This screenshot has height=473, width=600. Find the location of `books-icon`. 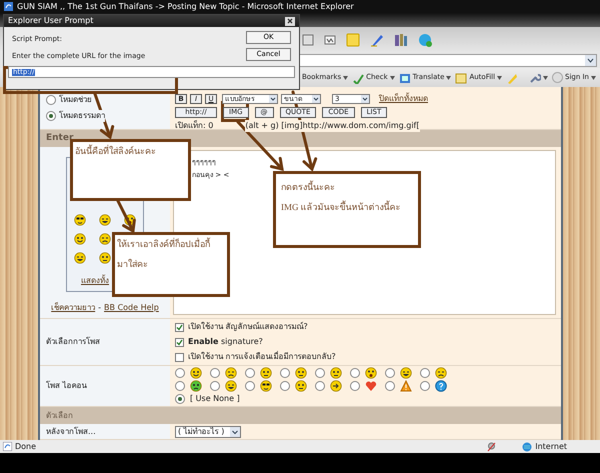

books-icon is located at coordinates (401, 39).